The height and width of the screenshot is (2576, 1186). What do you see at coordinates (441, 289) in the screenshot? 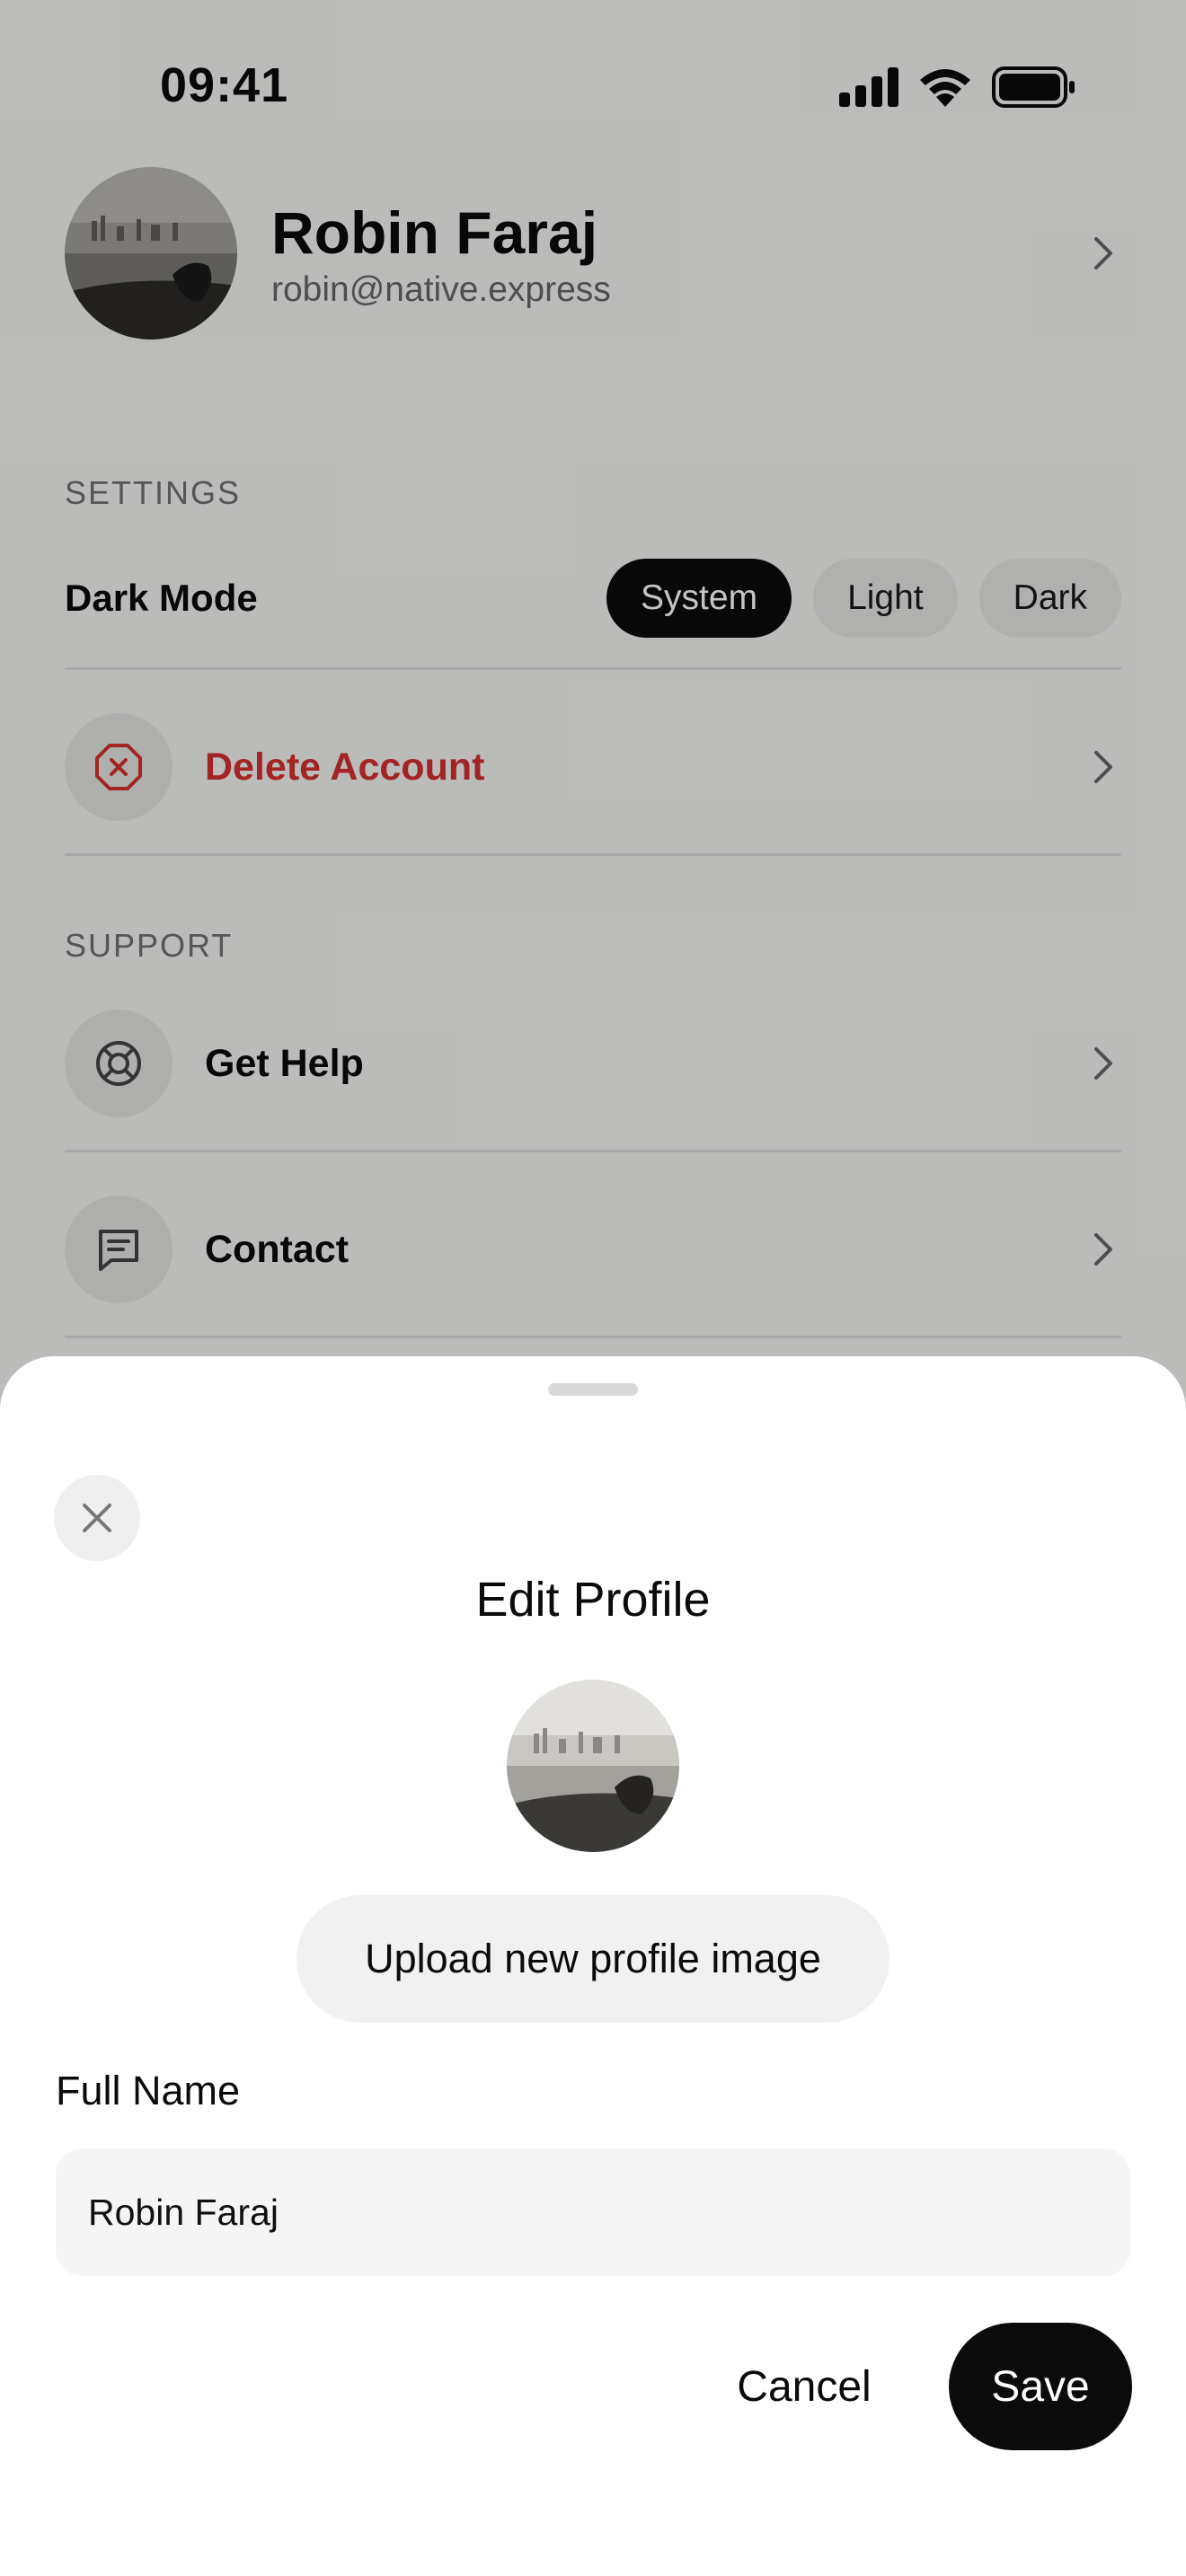
I see `profile-email: robin@native.express` at bounding box center [441, 289].